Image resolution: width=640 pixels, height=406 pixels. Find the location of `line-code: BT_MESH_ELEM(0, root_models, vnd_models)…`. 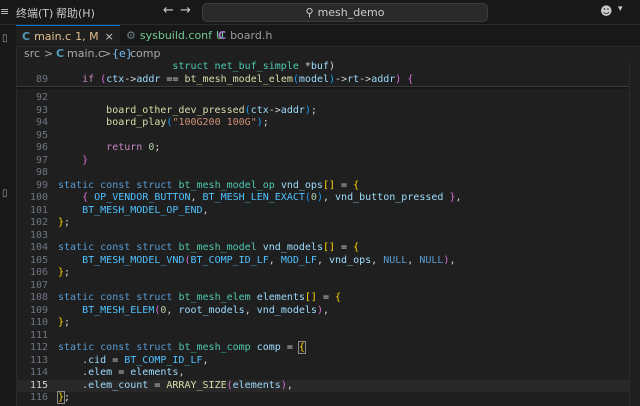

line-code: BT_MESH_ELEM(0, root_models, vnd_models)… is located at coordinates (193, 311).